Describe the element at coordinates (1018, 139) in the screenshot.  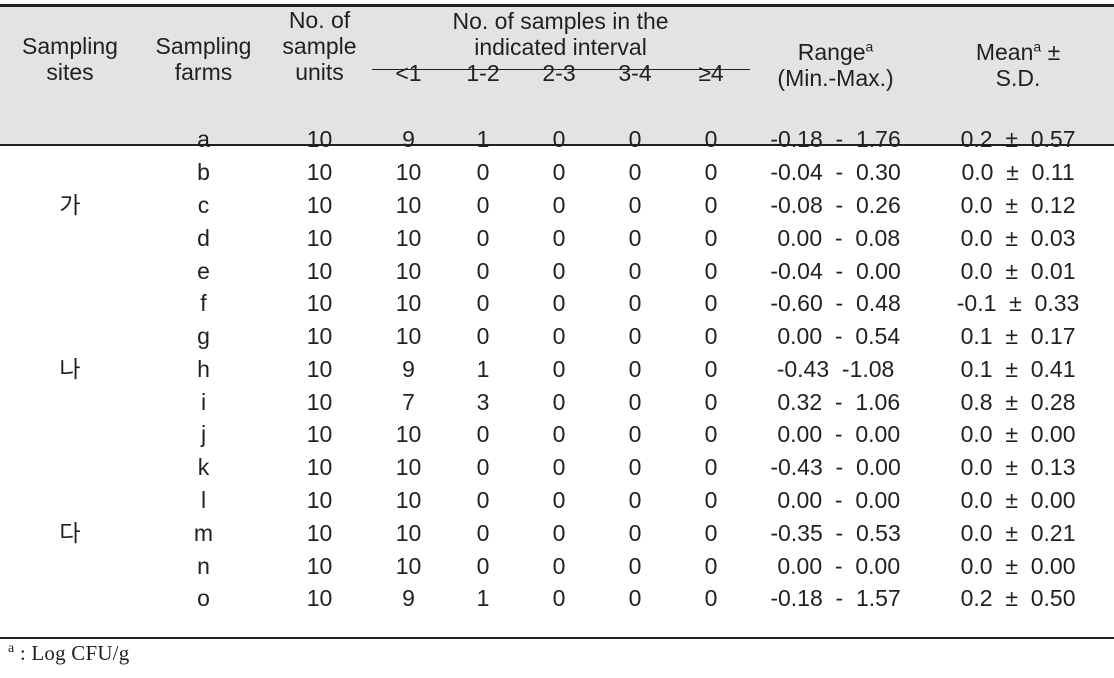
I see `cell-mean-sd: 0.2 ± 0.57` at that location.